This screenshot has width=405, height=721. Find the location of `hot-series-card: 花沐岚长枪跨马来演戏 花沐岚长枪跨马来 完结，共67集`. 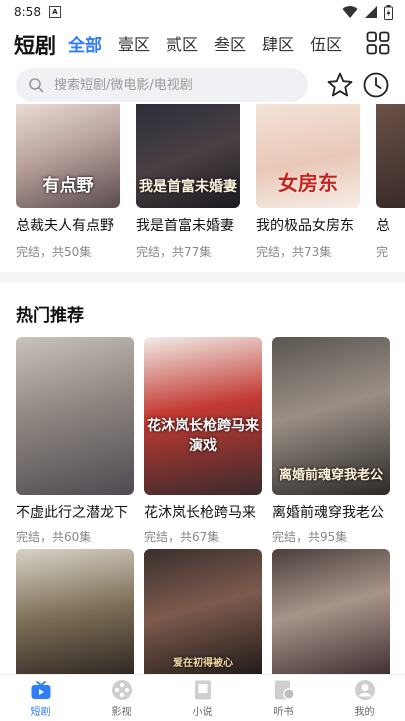

hot-series-card: 花沐岚长枪跨马来演戏 花沐岚长枪跨马来 完结，共67集 is located at coordinates (203, 441).